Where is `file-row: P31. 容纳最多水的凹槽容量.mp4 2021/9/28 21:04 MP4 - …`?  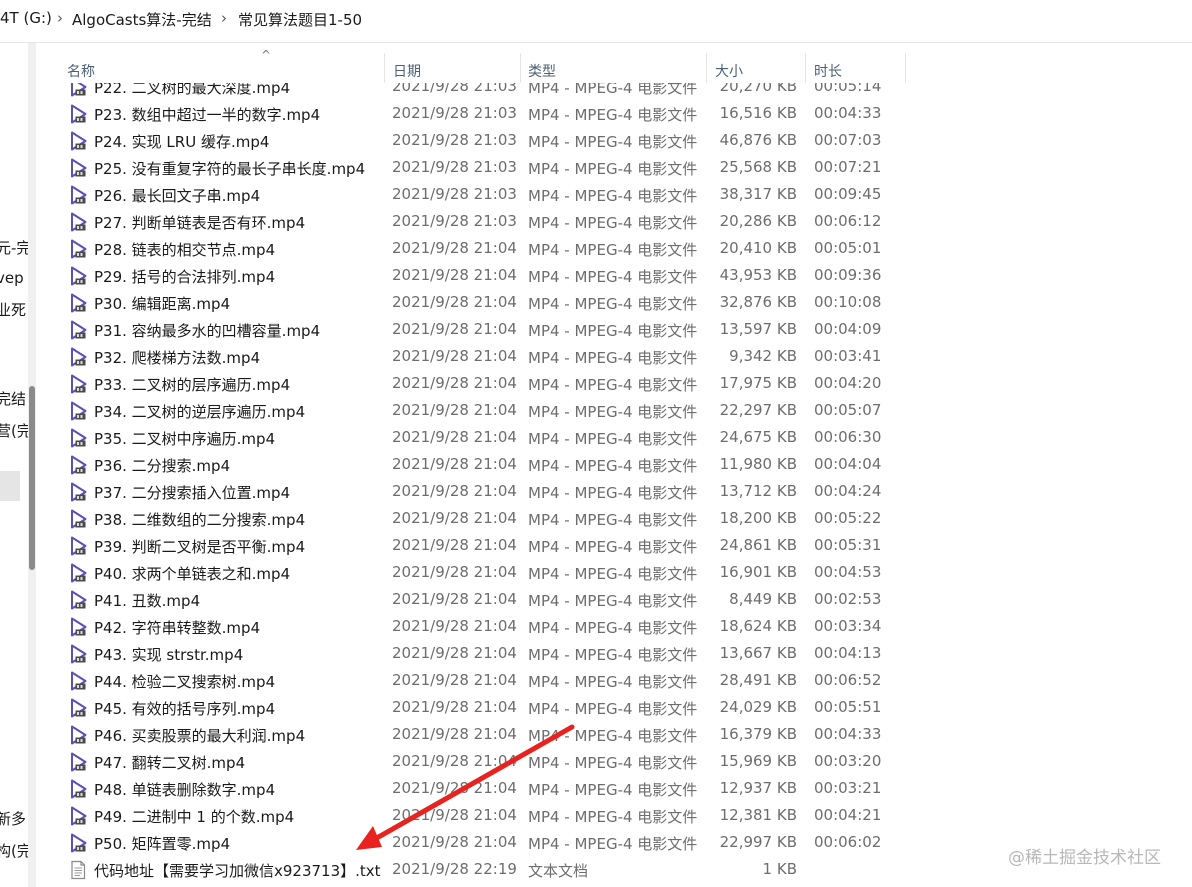
file-row: P31. 容纳最多水的凹槽容量.mp4 2021/9/28 21:04 MP4 - … is located at coordinates (618, 329).